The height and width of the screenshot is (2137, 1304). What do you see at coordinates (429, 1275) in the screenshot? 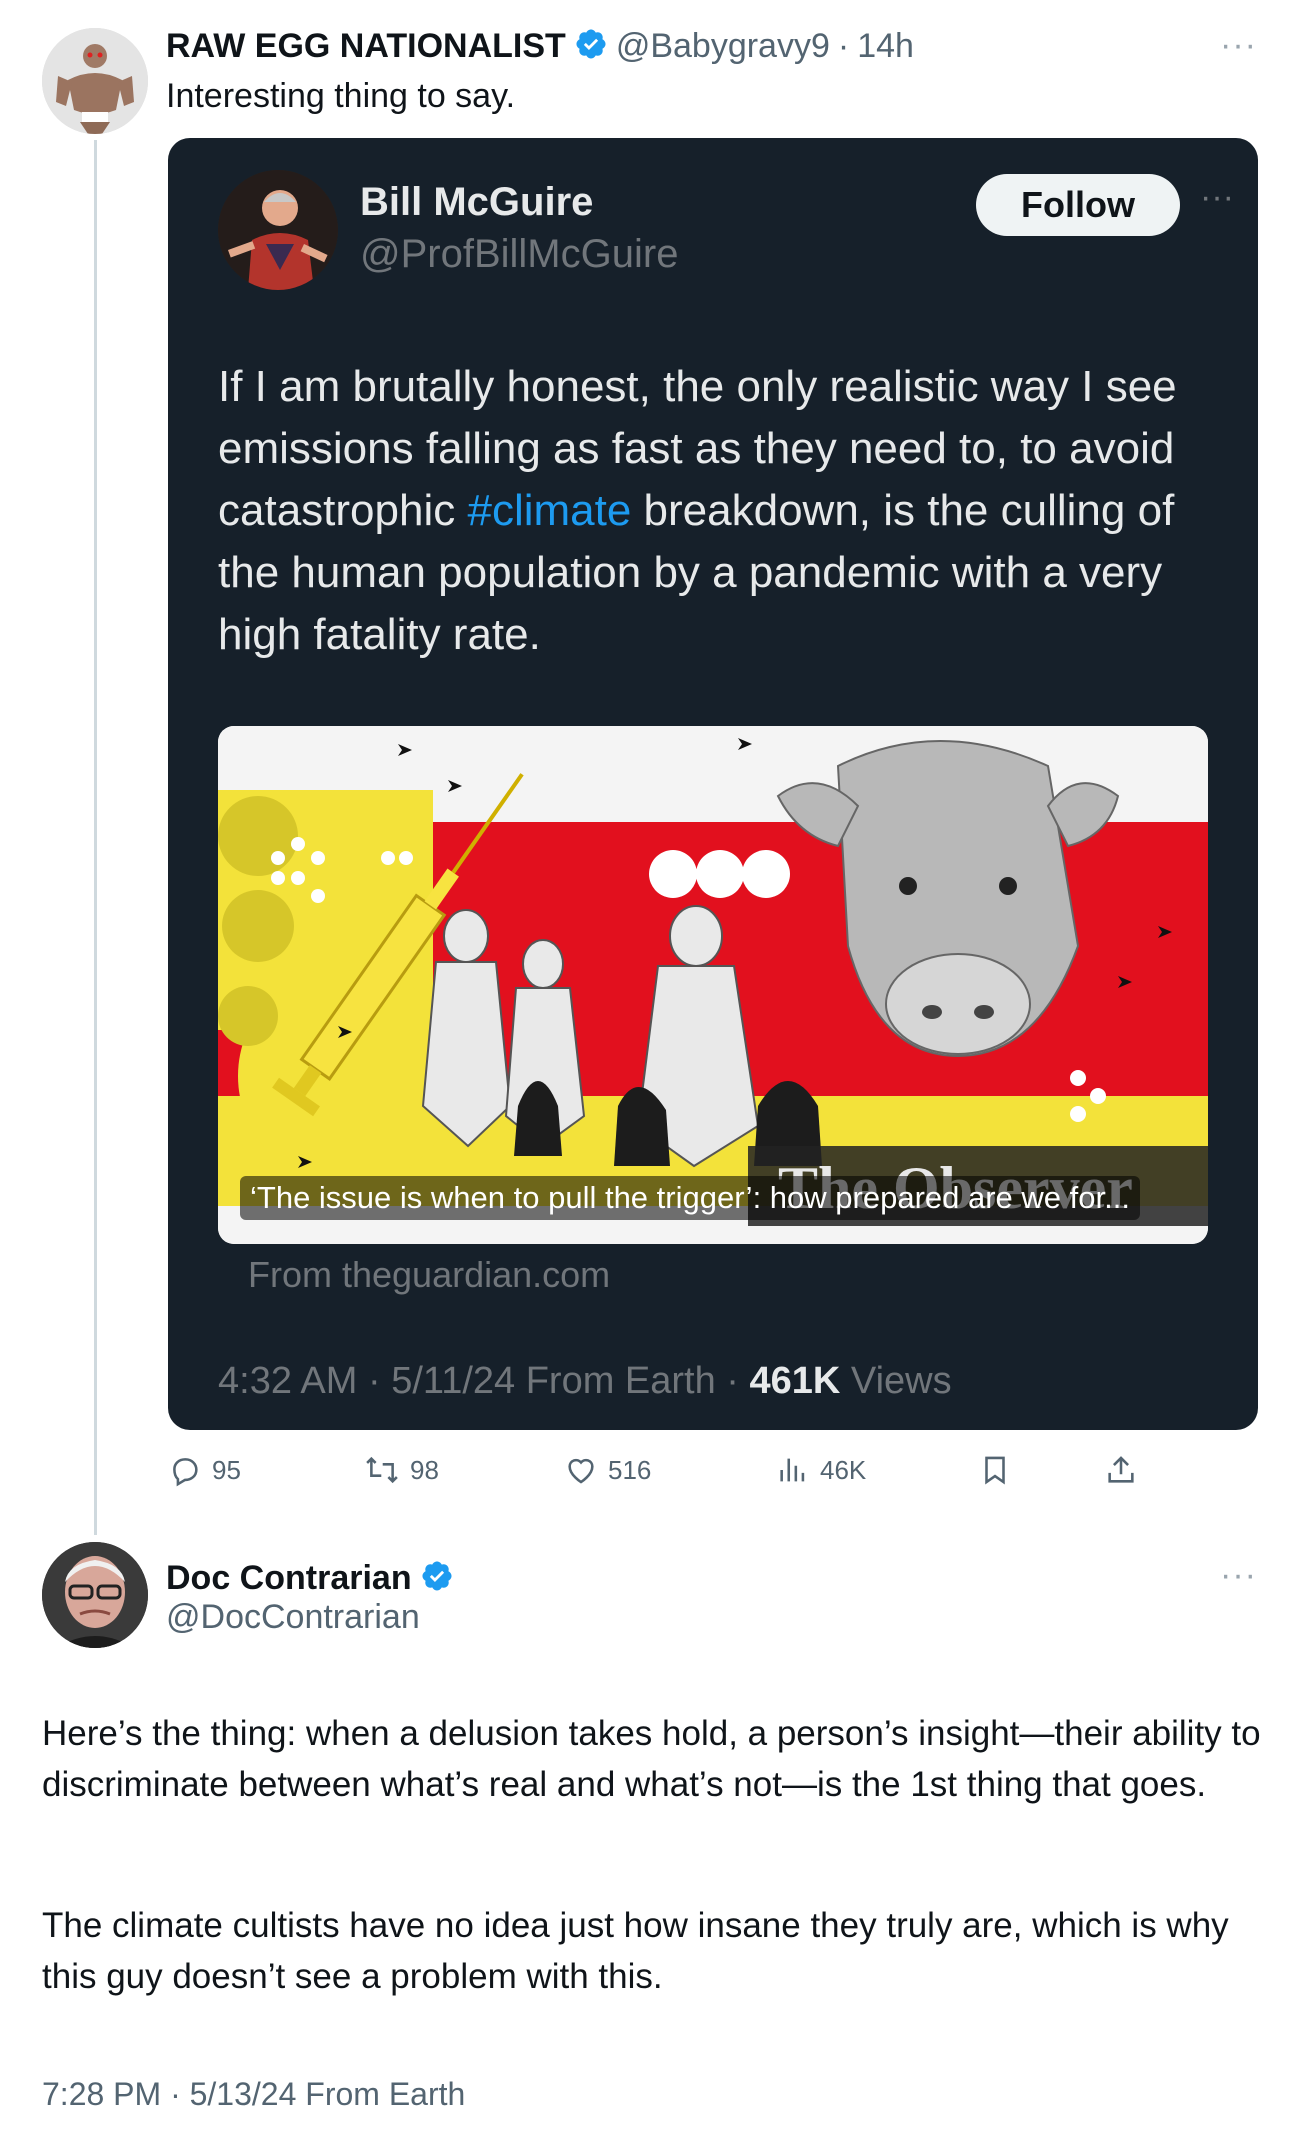
I see `link-source: From theguardian.com` at bounding box center [429, 1275].